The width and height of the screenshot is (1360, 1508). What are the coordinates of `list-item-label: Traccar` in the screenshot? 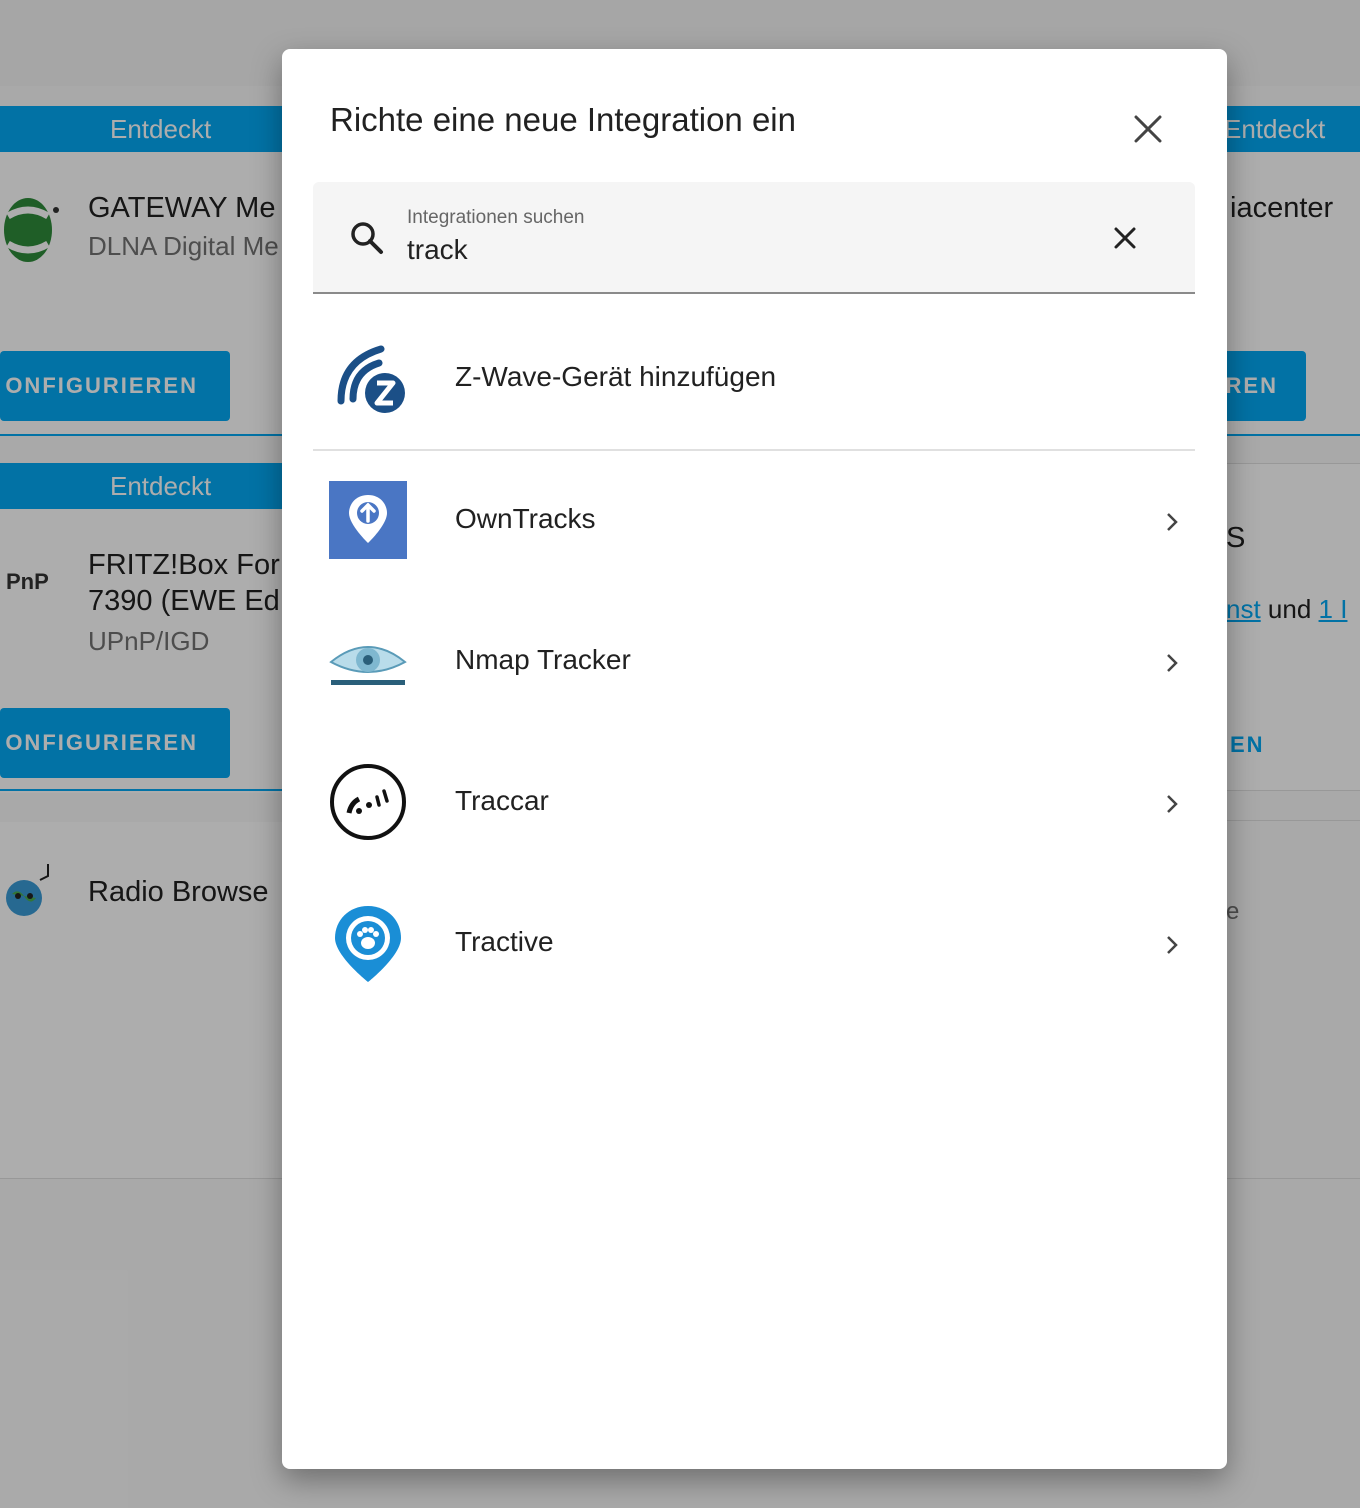 It's located at (502, 800).